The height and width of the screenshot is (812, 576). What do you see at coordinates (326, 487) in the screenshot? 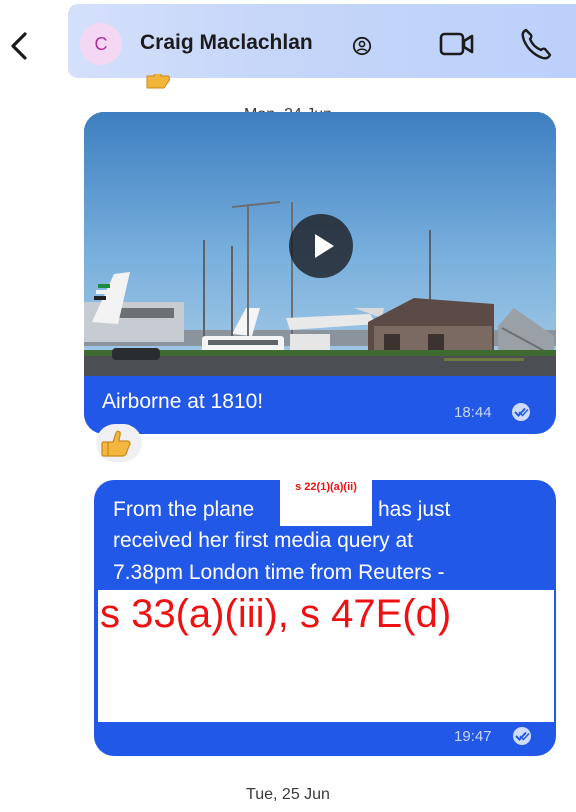
I see `redaction-label: s 22(1)(a)(ii)` at bounding box center [326, 487].